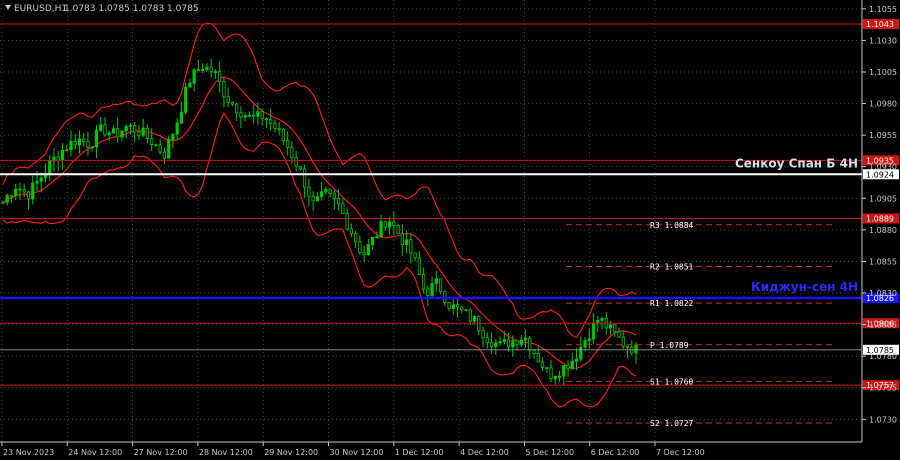 This screenshot has height=460, width=900. I want to click on pivot-label: R1 1.0822, so click(672, 303).